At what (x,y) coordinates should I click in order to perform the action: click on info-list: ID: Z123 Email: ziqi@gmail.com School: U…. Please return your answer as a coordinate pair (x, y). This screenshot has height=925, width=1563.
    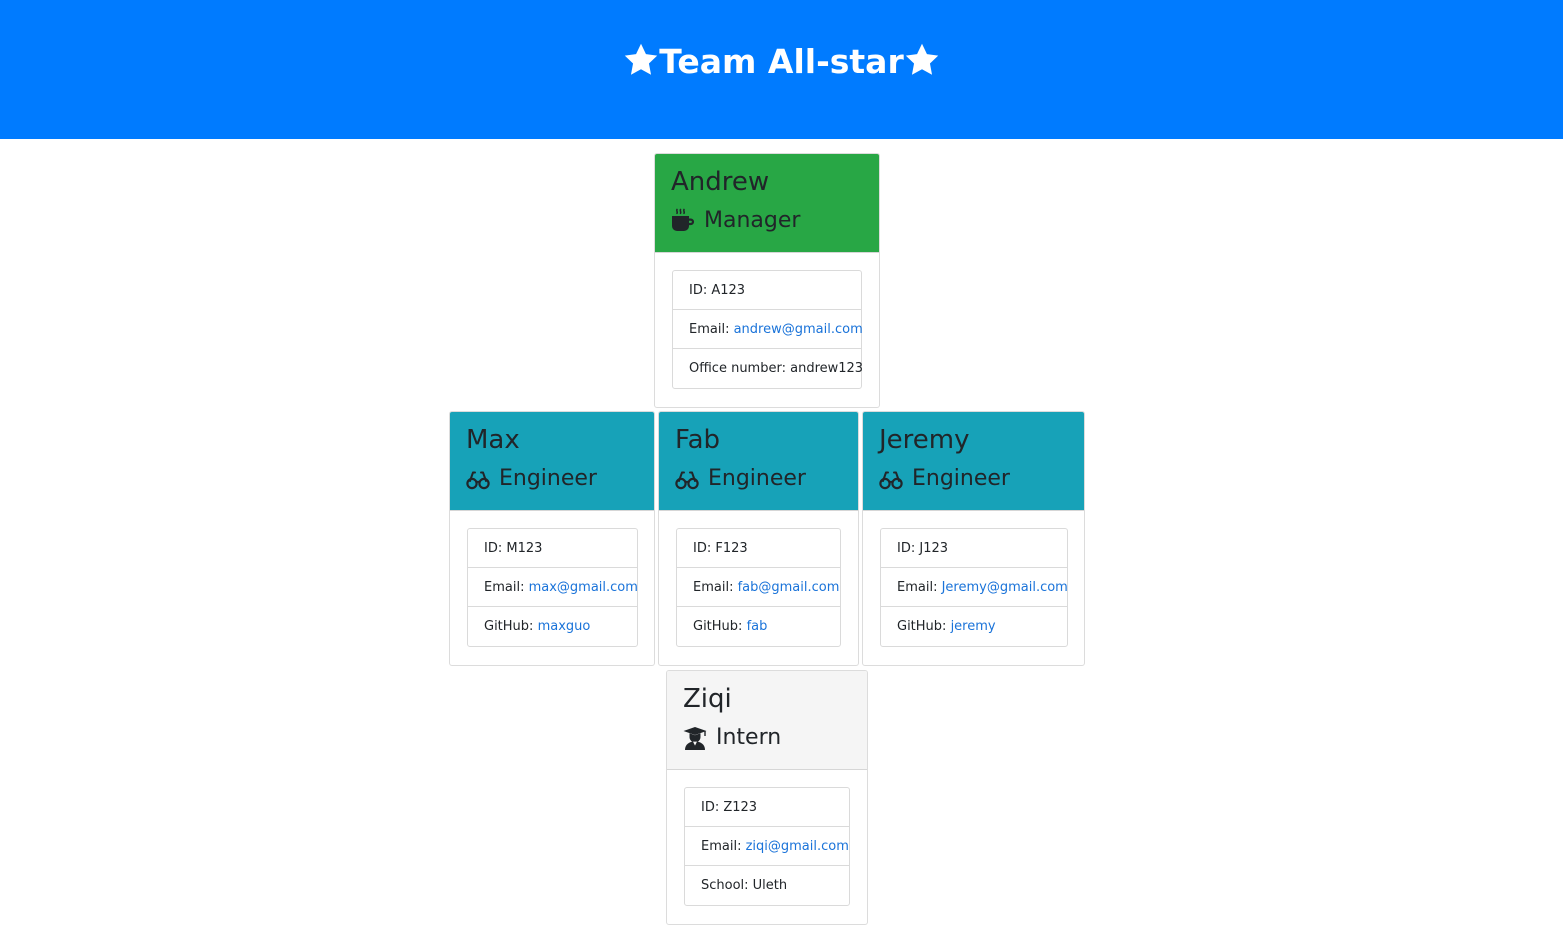
    Looking at the image, I should click on (767, 846).